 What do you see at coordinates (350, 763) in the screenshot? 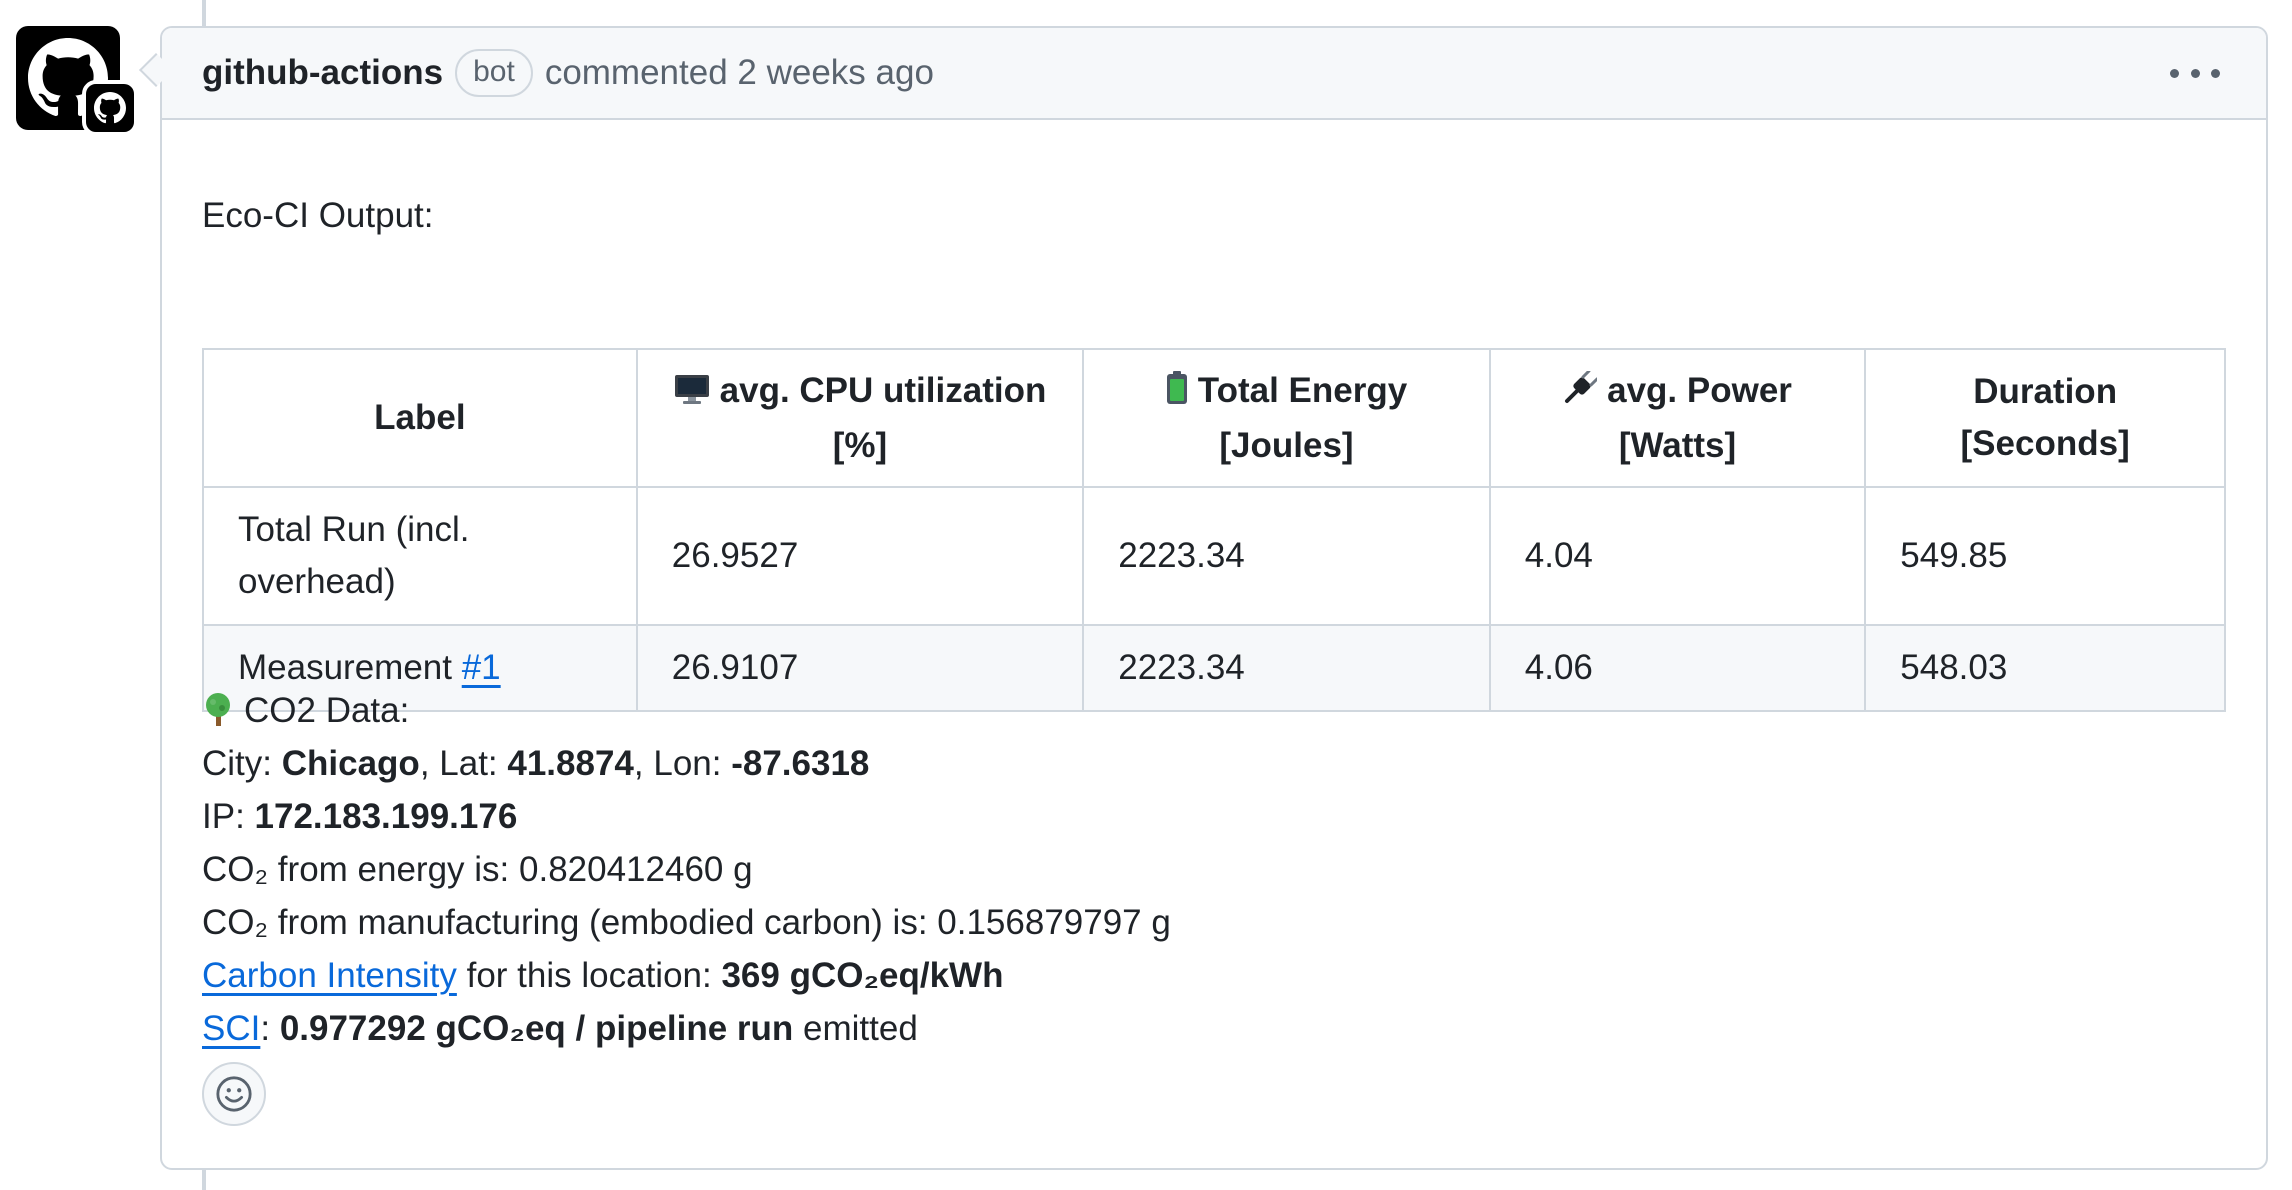
I see `city-value: Chicago` at bounding box center [350, 763].